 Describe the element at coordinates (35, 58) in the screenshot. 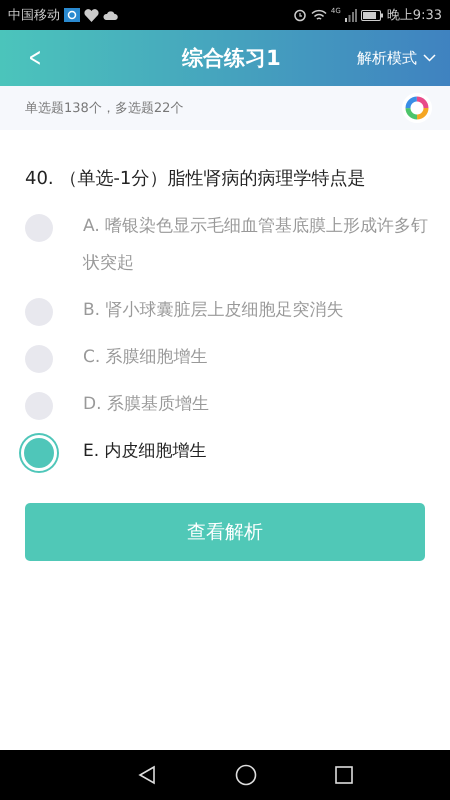

I see `back-button: <` at that location.